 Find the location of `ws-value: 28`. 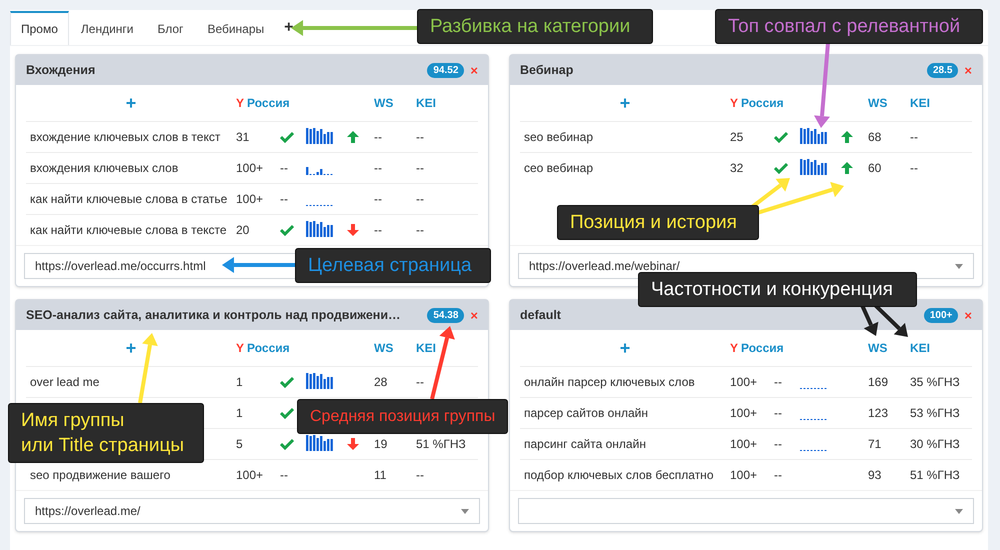

ws-value: 28 is located at coordinates (381, 382).